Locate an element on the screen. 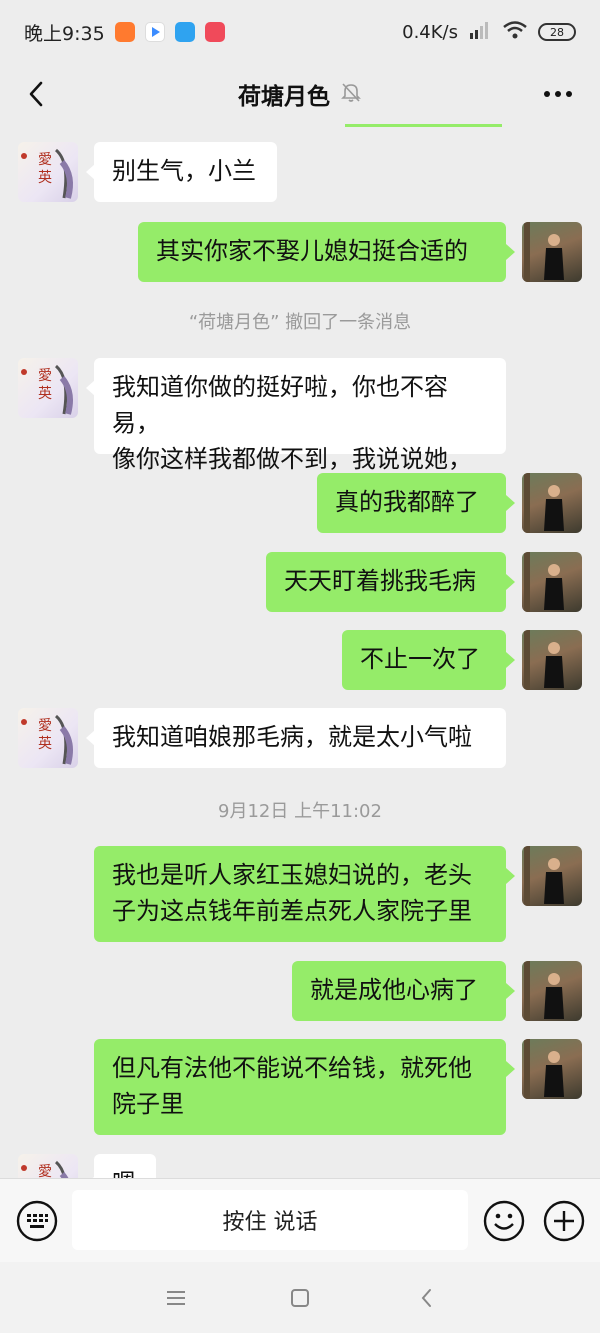  message-row: 天天盯着挑我毛病 is located at coordinates (300, 583).